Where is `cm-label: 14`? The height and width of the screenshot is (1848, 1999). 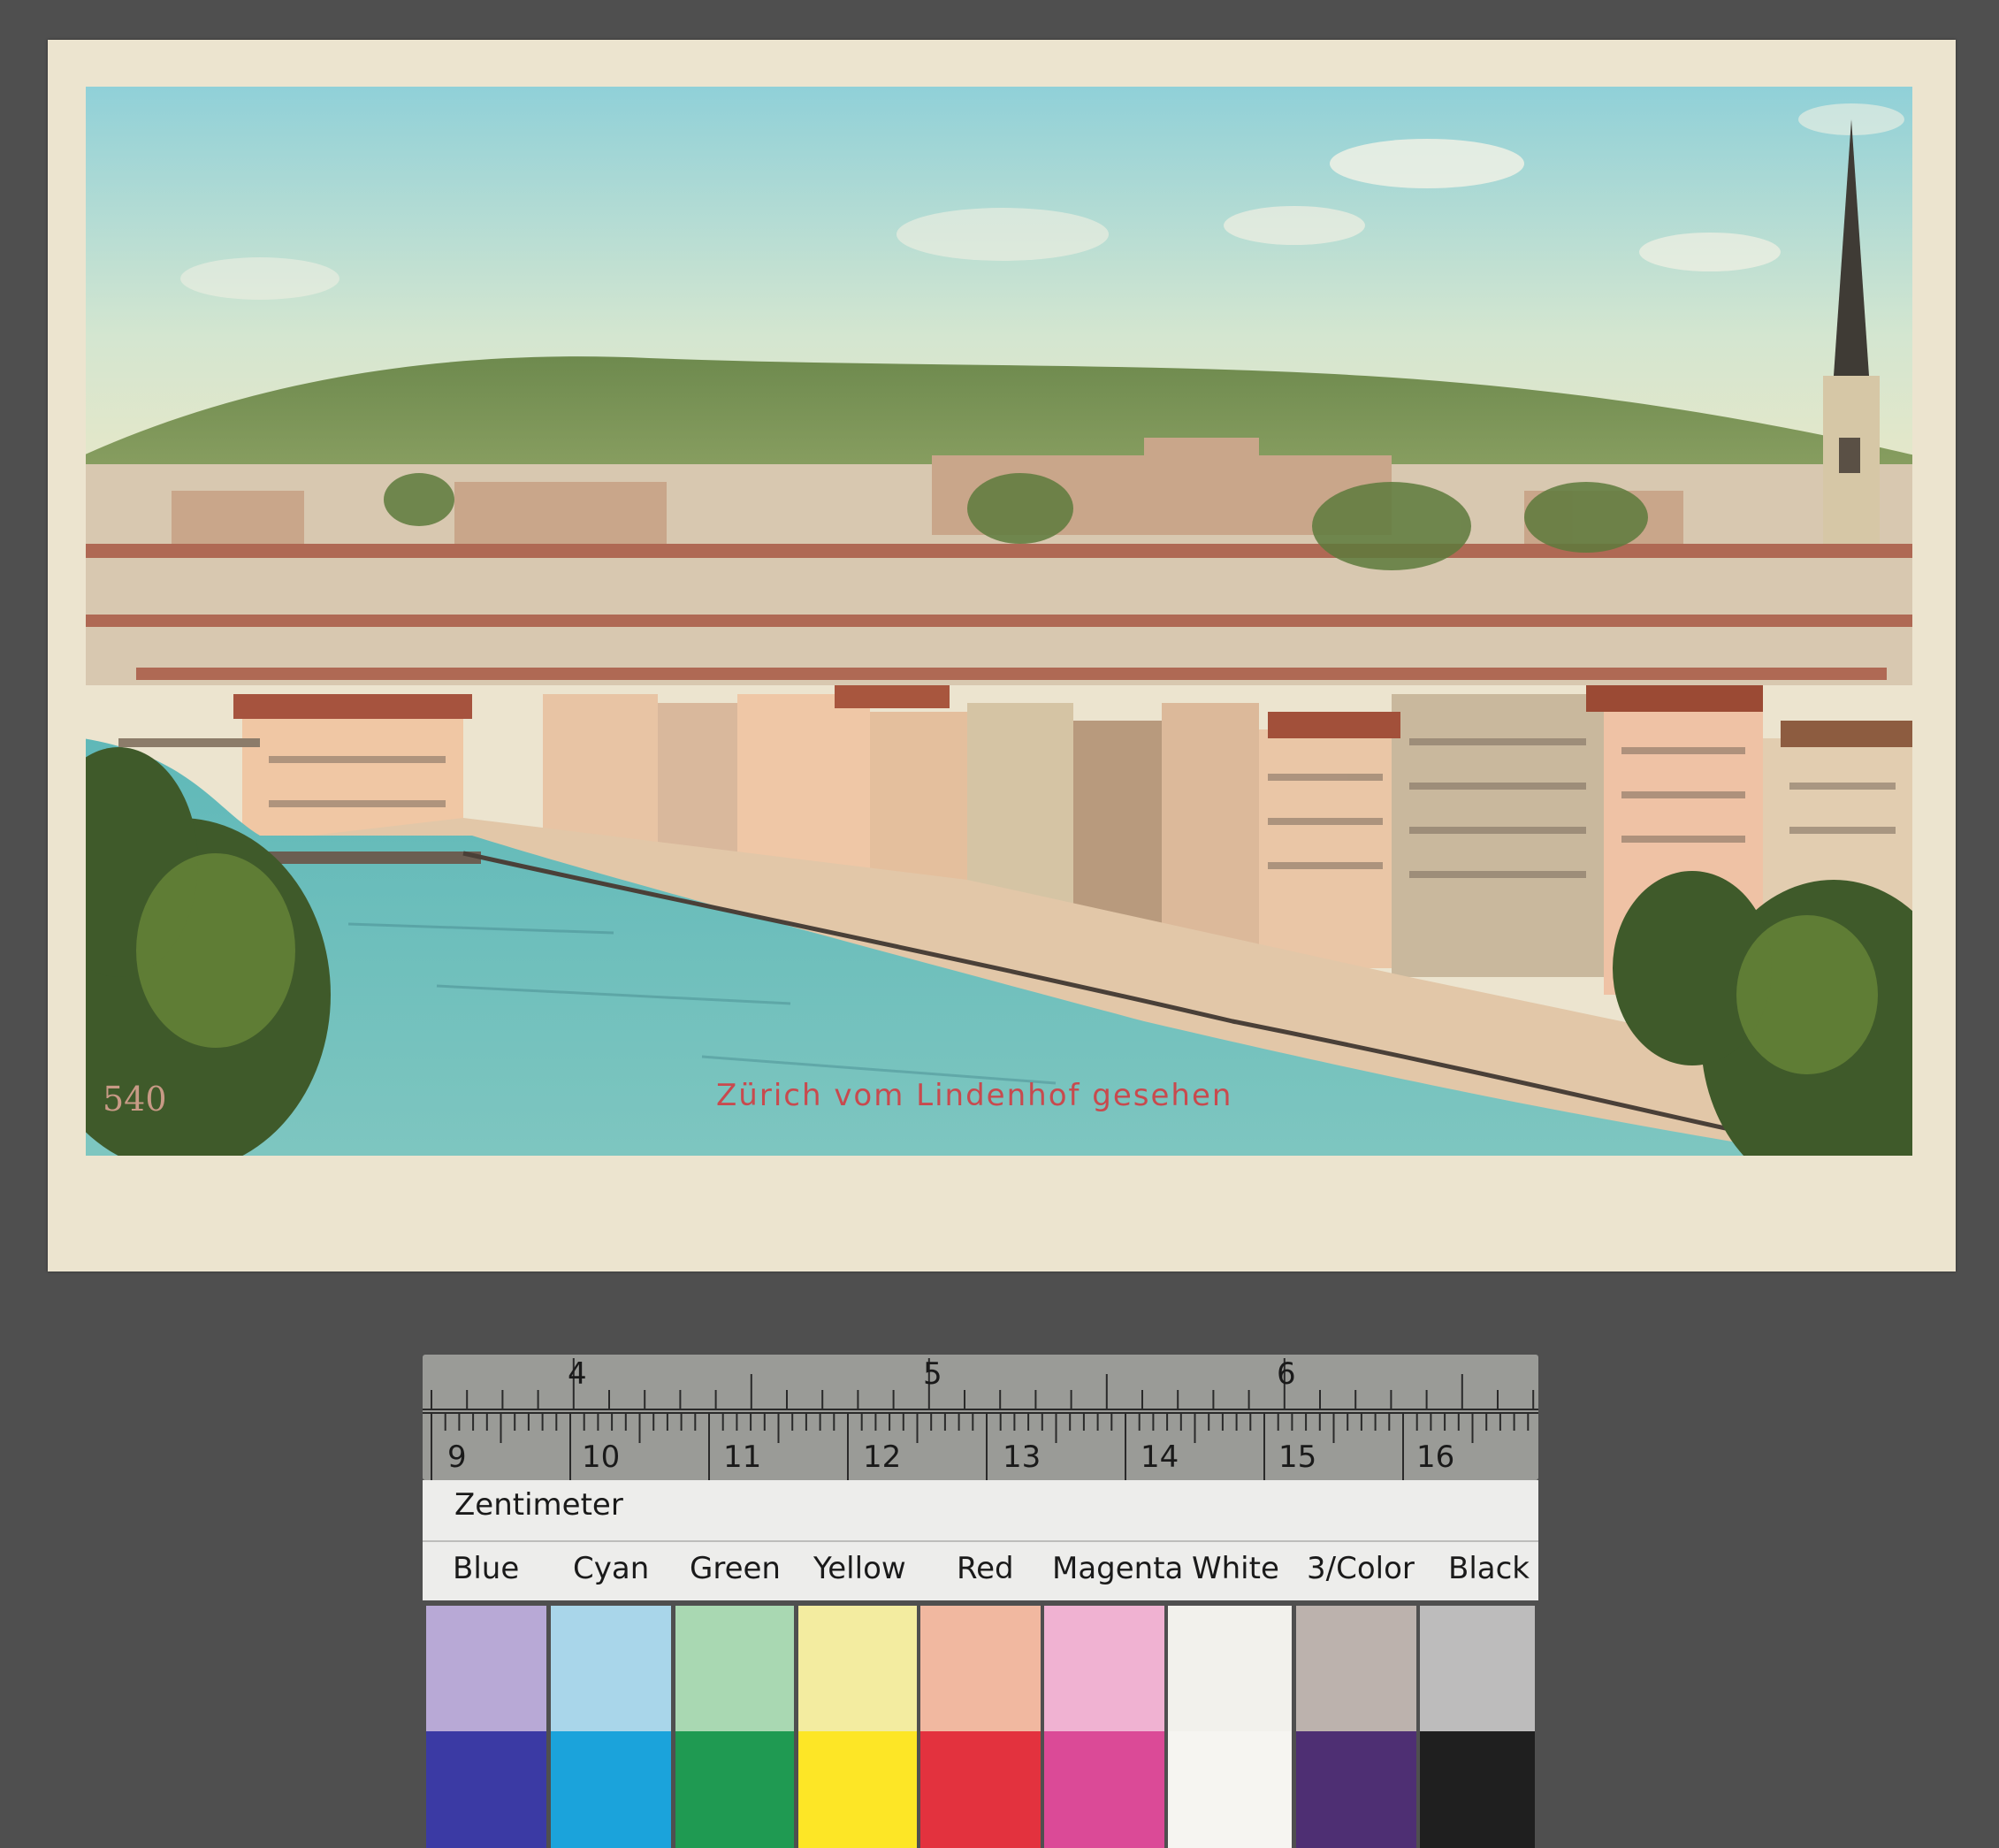
cm-label: 14 is located at coordinates (1160, 1457).